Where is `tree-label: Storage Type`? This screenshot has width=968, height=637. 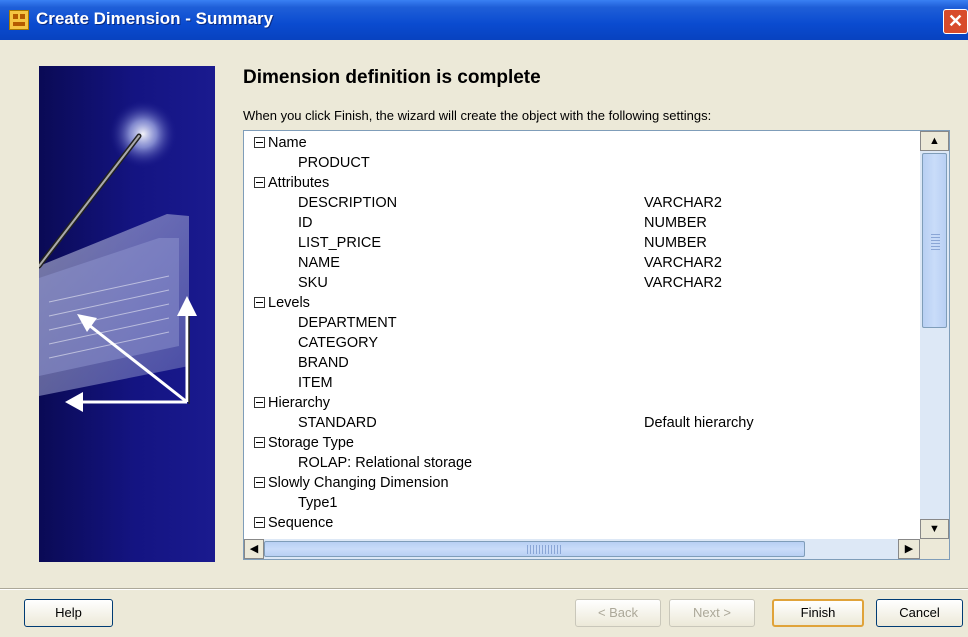 tree-label: Storage Type is located at coordinates (311, 443).